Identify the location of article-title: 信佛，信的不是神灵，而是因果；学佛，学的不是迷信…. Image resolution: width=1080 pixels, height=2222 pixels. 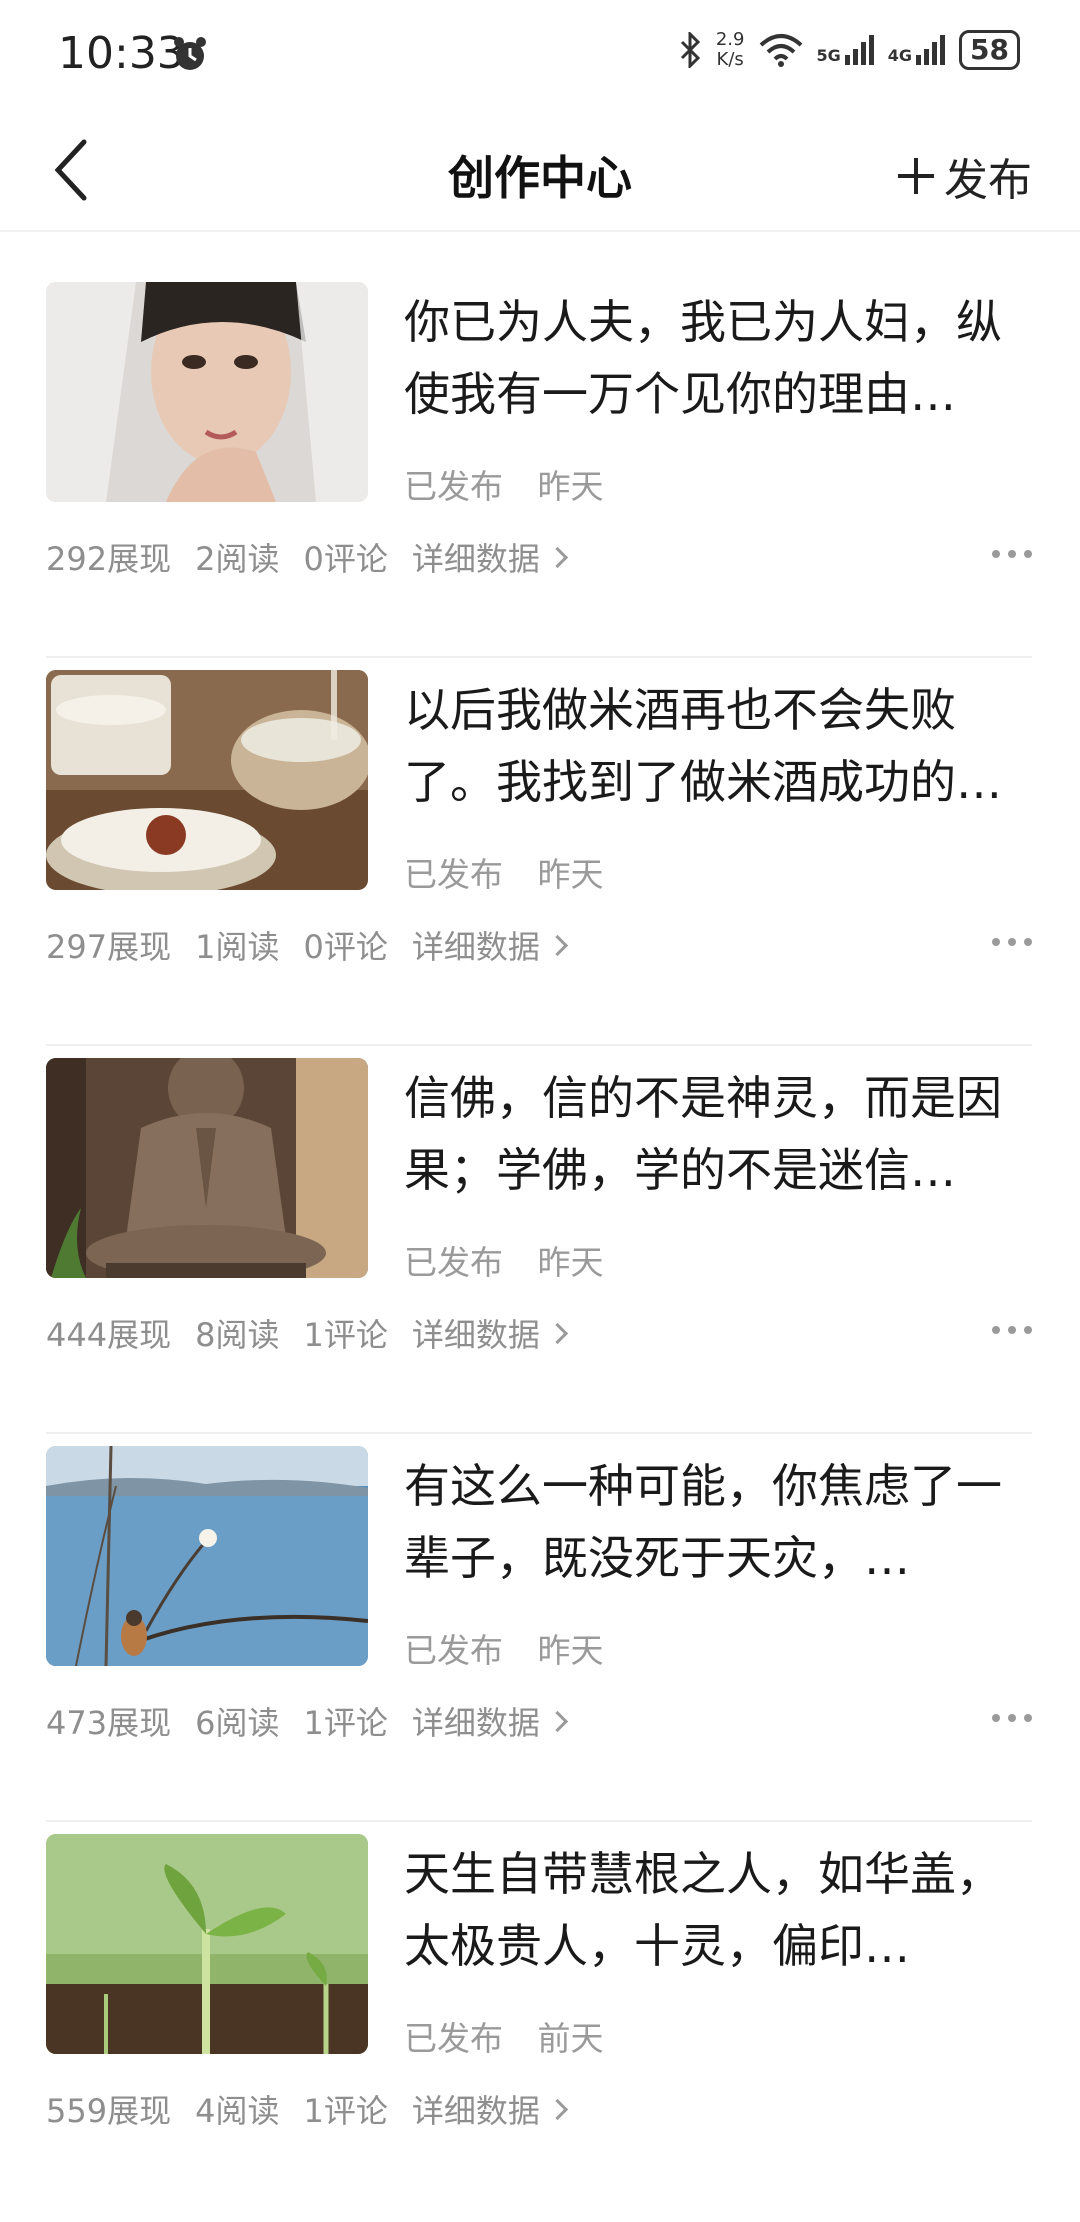
(704, 1134).